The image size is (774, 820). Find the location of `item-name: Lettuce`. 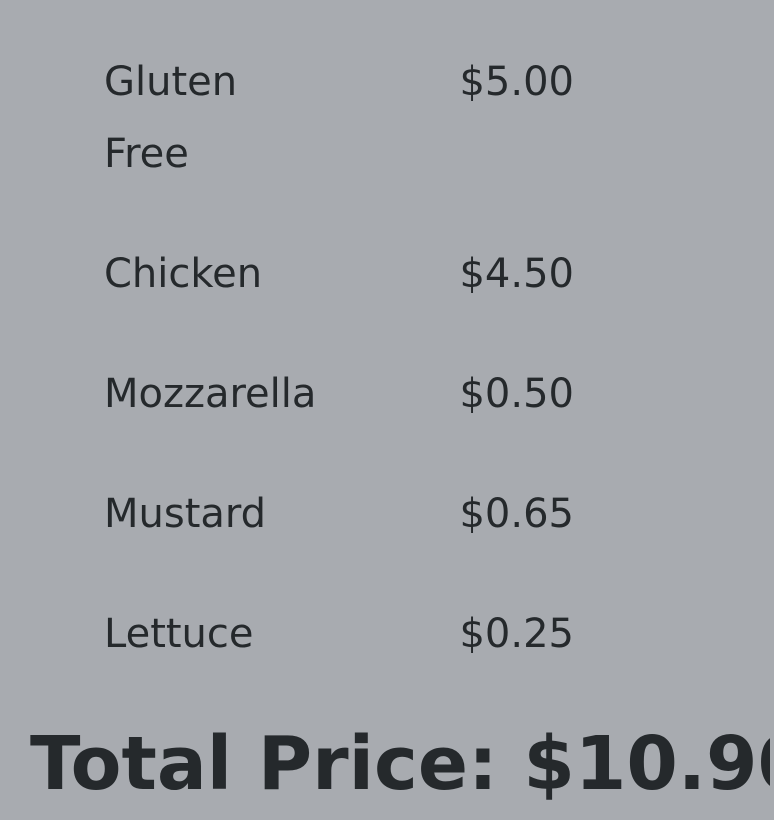

item-name: Lettuce is located at coordinates (179, 634).